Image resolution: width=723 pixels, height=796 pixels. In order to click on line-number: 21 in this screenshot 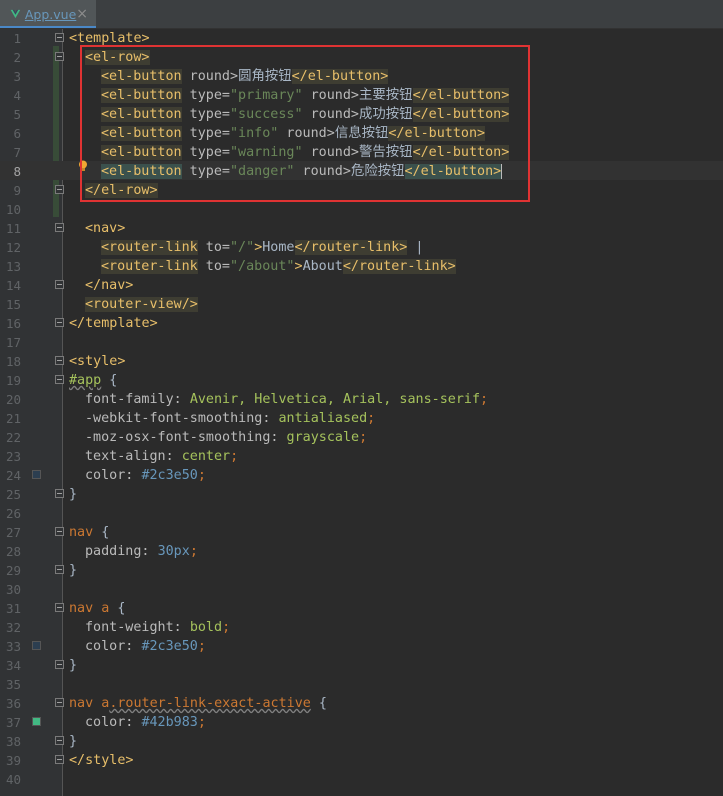, I will do `click(13, 418)`.